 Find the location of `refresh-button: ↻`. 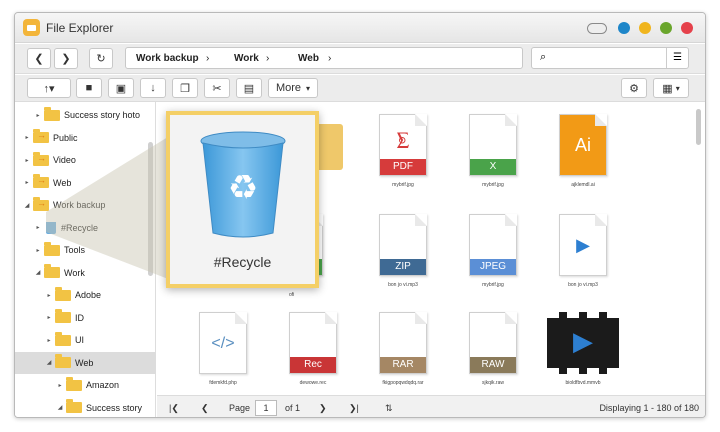

refresh-button: ↻ is located at coordinates (101, 58).